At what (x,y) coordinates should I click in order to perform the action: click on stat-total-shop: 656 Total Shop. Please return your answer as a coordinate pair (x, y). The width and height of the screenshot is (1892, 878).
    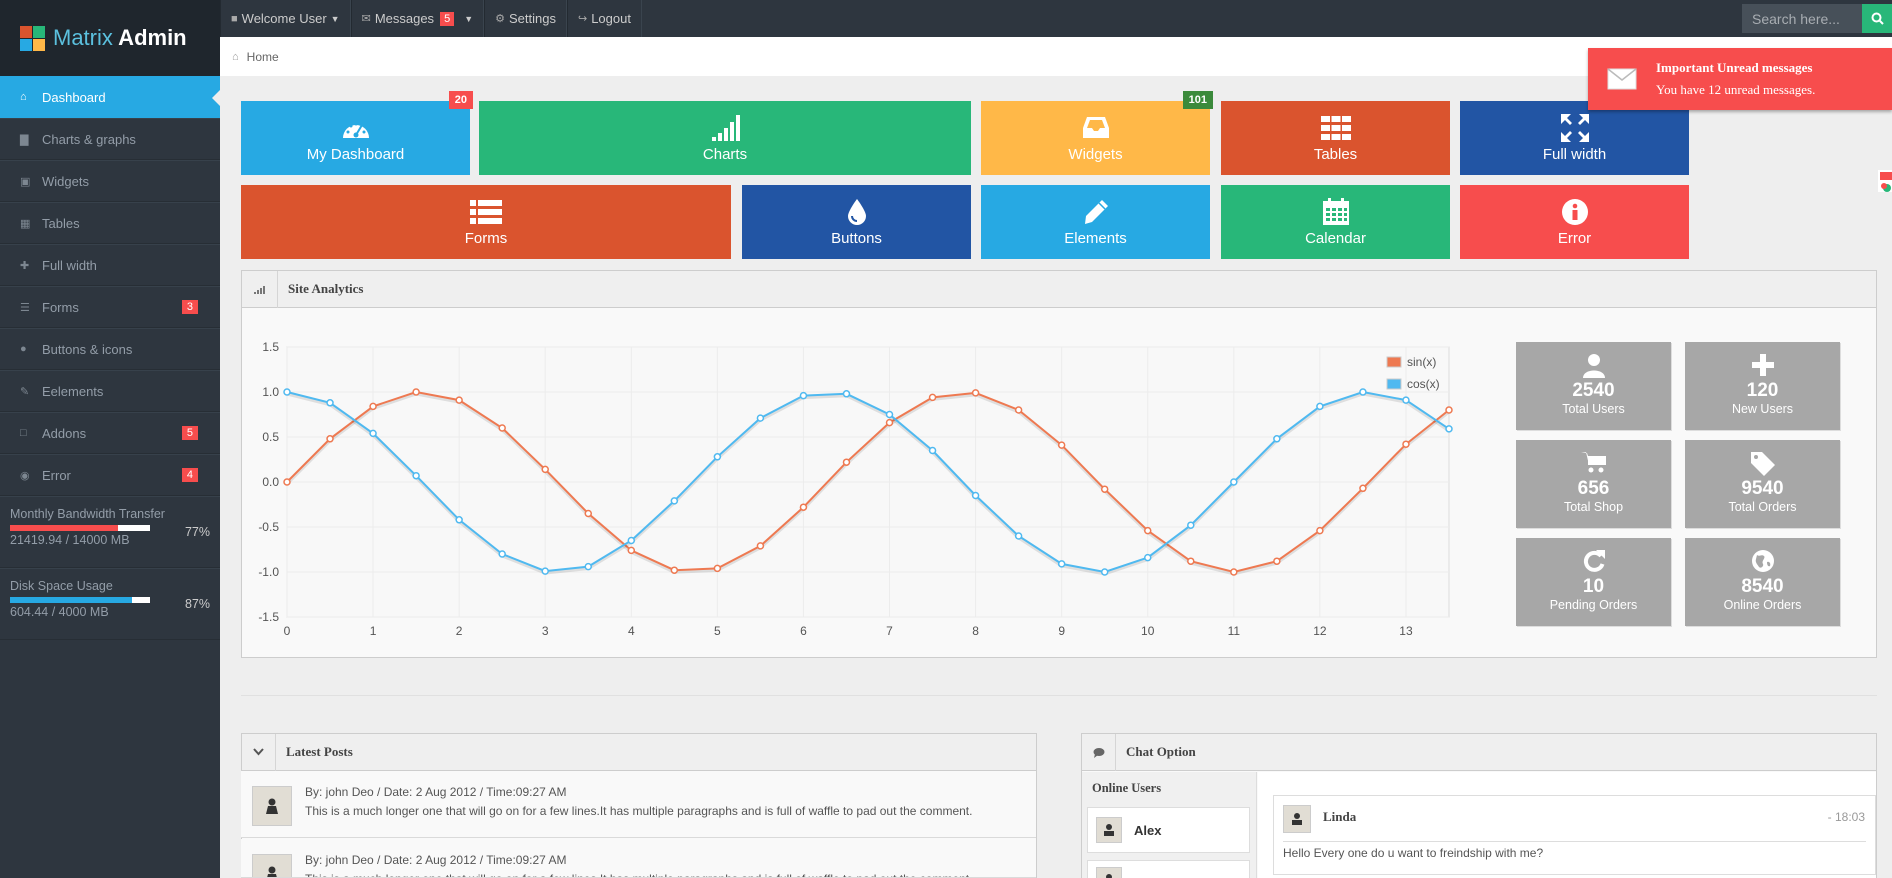
    Looking at the image, I should click on (1593, 484).